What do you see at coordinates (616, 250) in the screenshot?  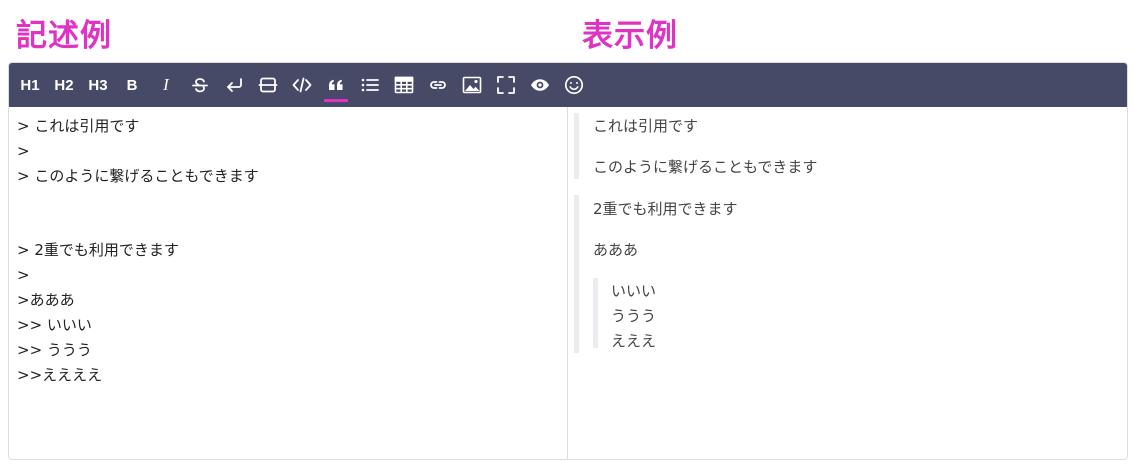 I see `blockquote-2-text: あああ` at bounding box center [616, 250].